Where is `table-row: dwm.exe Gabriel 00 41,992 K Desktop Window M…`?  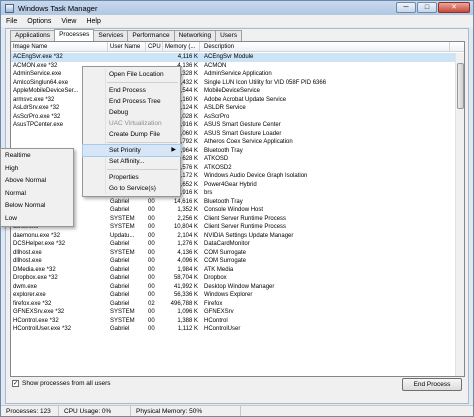
table-row: dwm.exe Gabriel 00 41,992 K Desktop Window M… is located at coordinates (237, 287).